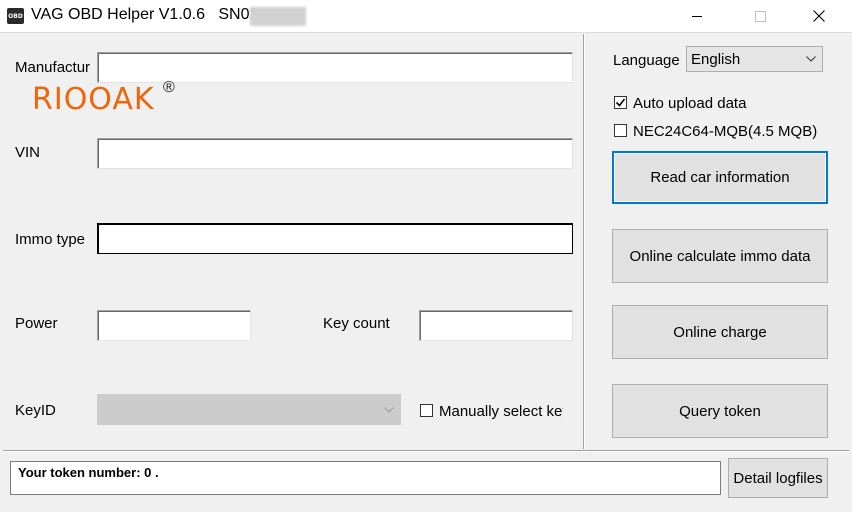 The image size is (852, 512). Describe the element at coordinates (249, 409) in the screenshot. I see `keyid-select` at that location.